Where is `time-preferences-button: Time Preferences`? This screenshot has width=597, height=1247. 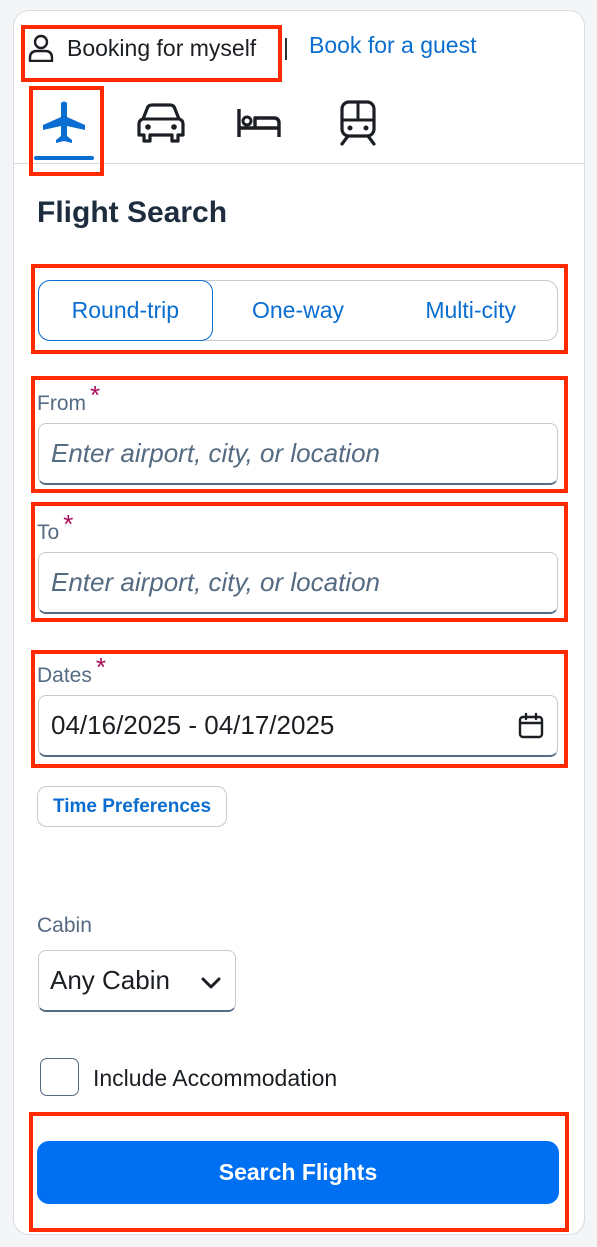 time-preferences-button: Time Preferences is located at coordinates (132, 806).